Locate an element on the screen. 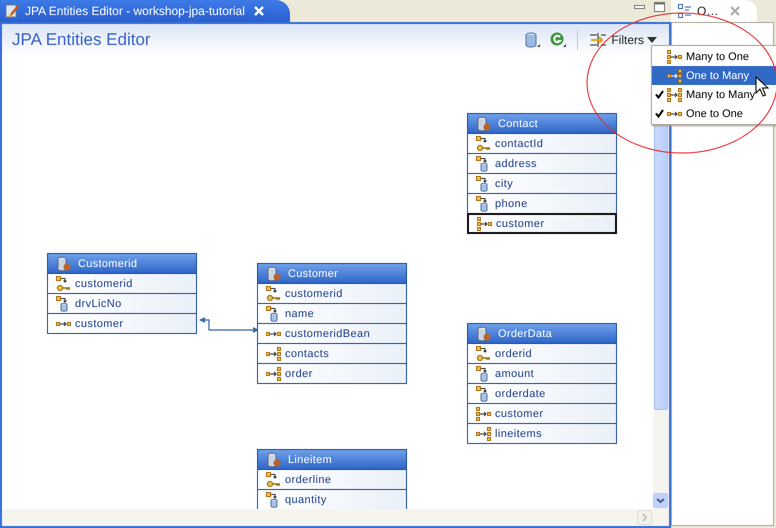 The height and width of the screenshot is (528, 776). entity-header: Lineitem is located at coordinates (332, 459).